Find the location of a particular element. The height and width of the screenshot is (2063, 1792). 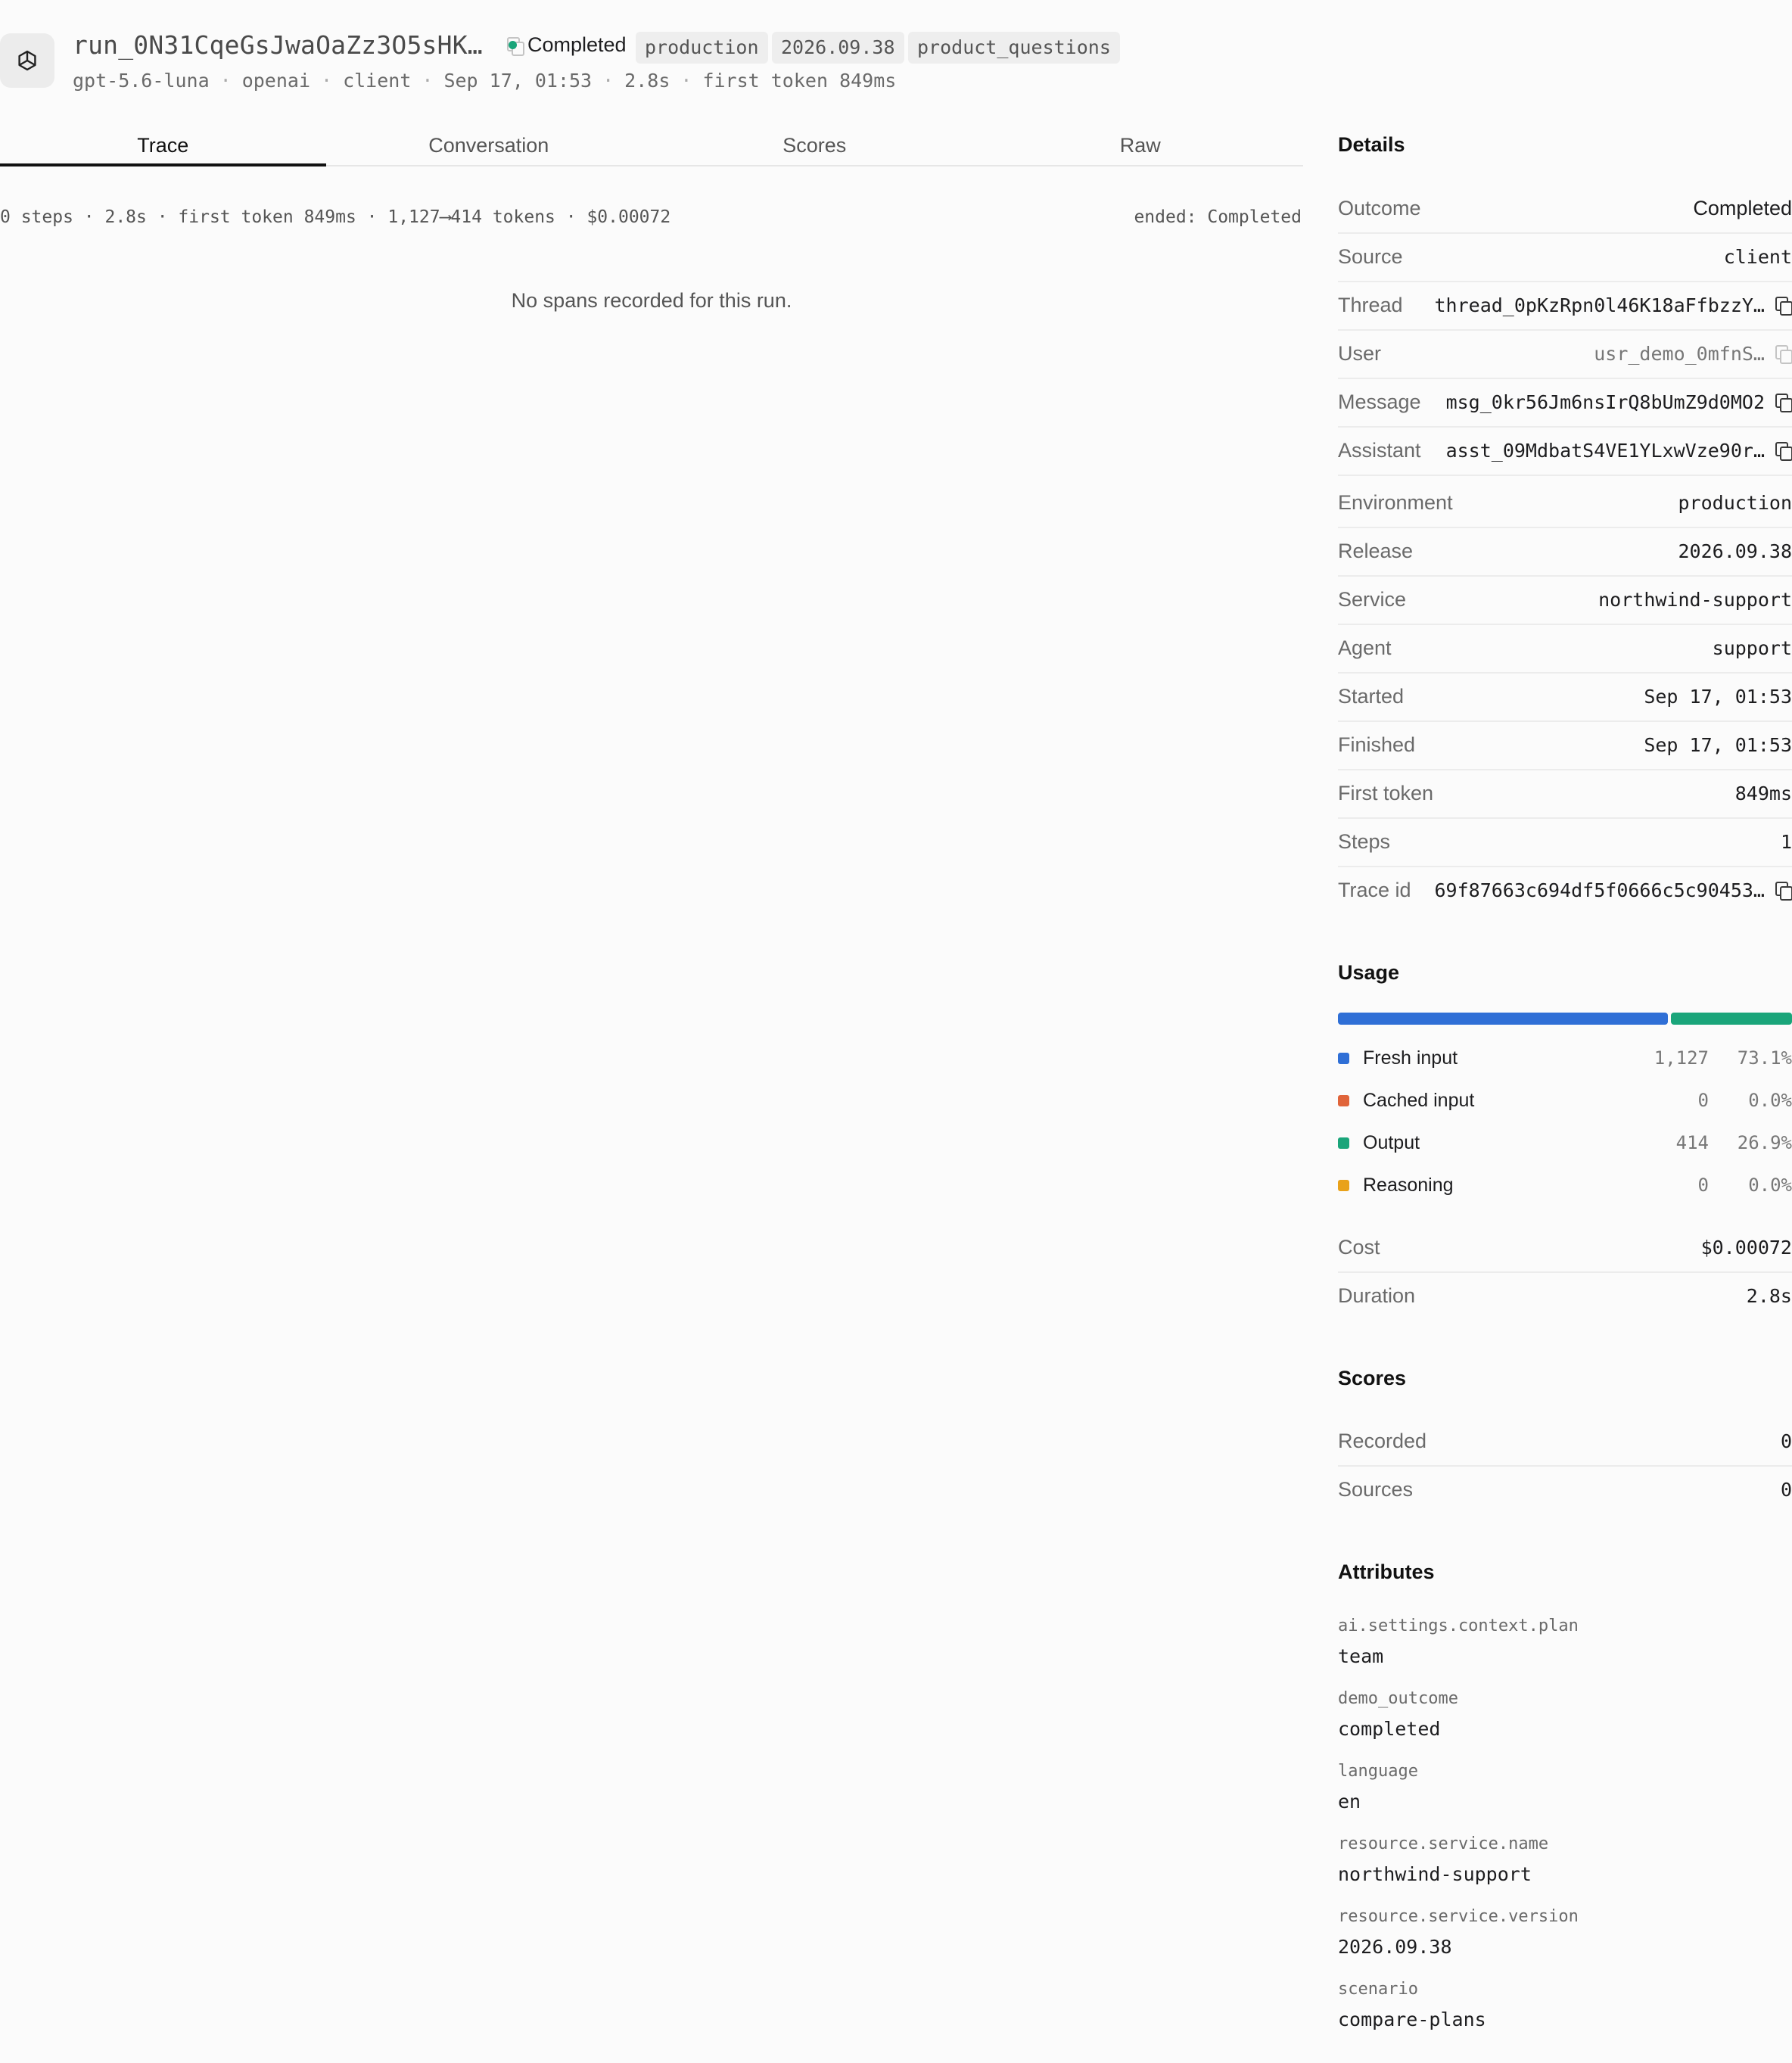

detail-label: First token is located at coordinates (1386, 792).